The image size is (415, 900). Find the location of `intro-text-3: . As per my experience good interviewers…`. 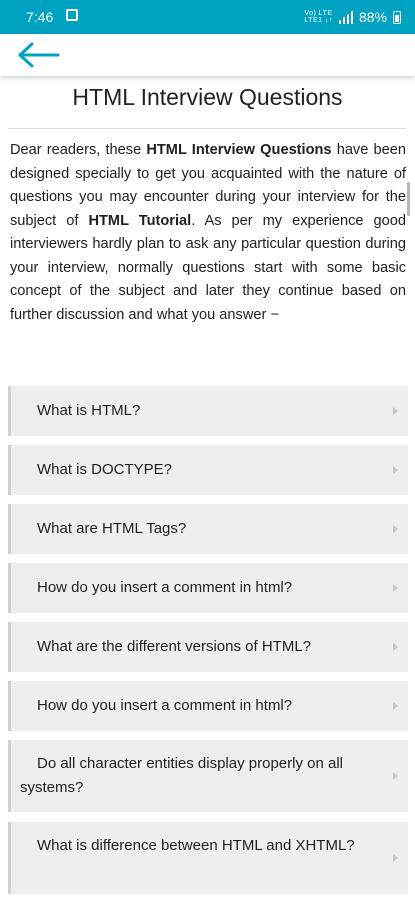

intro-text-3: . As per my experience good interviewers… is located at coordinates (208, 267).